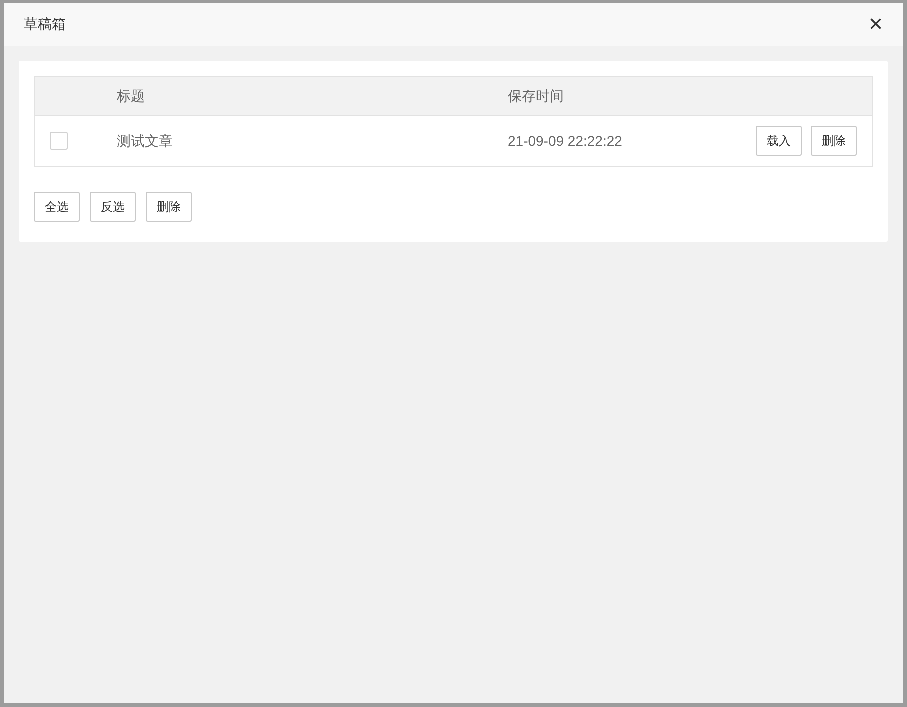 Image resolution: width=907 pixels, height=707 pixels. I want to click on column-header: 保存时间, so click(536, 96).